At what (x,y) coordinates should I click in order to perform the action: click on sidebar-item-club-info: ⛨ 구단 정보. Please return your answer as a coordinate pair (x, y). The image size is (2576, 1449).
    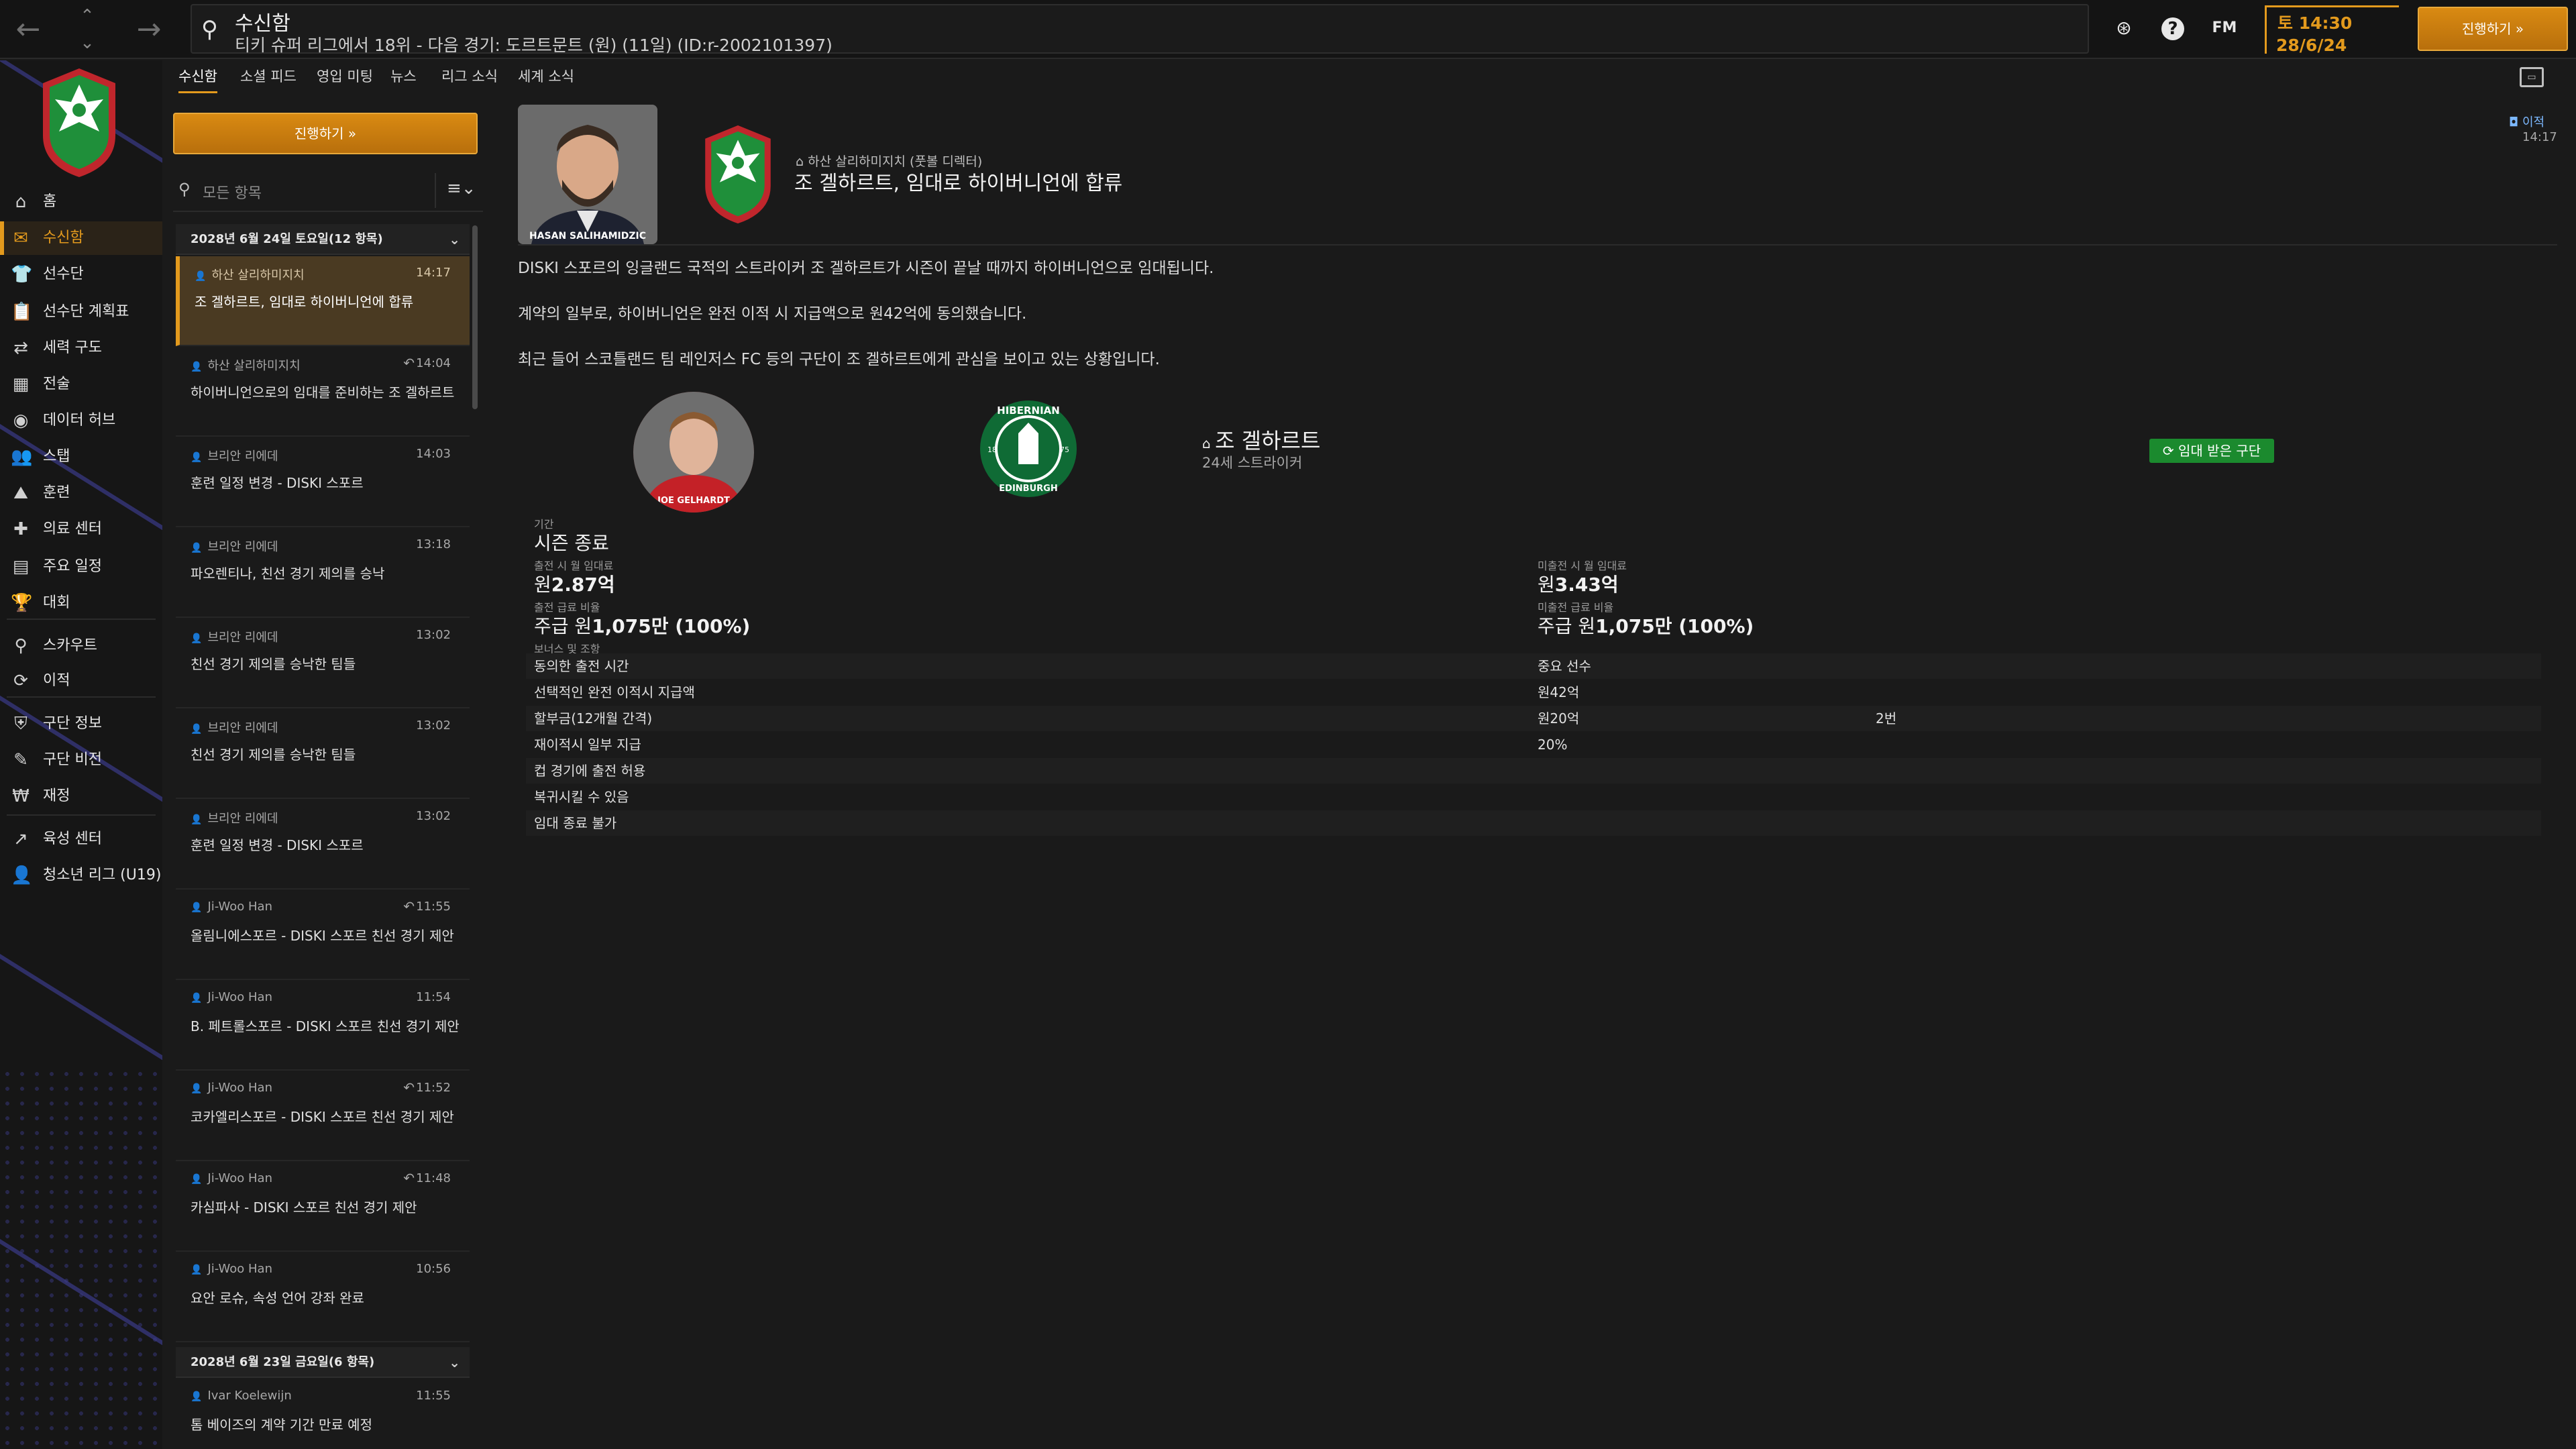
    Looking at the image, I should click on (81, 724).